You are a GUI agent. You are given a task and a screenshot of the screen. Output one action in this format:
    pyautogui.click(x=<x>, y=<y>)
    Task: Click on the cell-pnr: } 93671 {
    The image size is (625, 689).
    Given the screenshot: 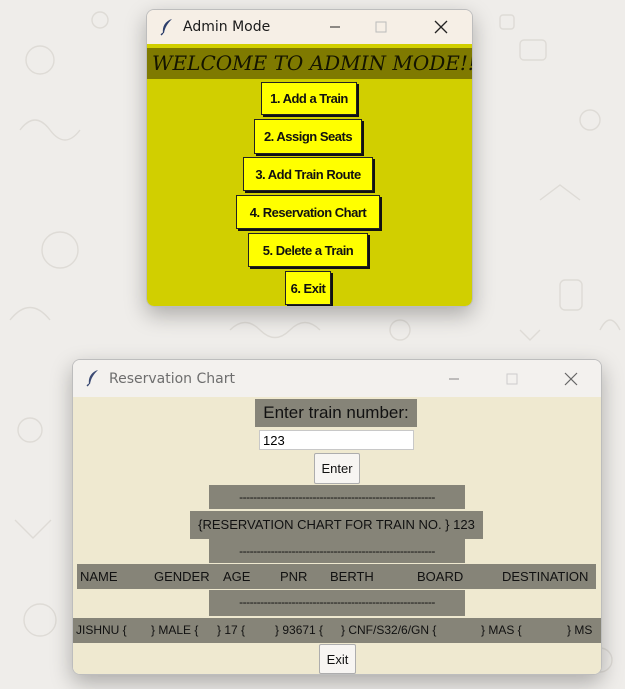 What is the action you would take?
    pyautogui.click(x=299, y=630)
    